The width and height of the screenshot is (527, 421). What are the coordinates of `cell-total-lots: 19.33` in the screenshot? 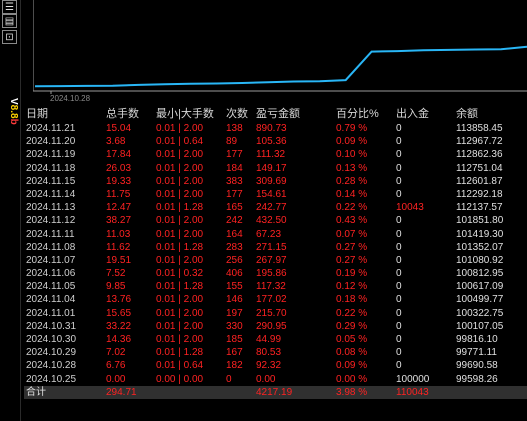 It's located at (119, 181).